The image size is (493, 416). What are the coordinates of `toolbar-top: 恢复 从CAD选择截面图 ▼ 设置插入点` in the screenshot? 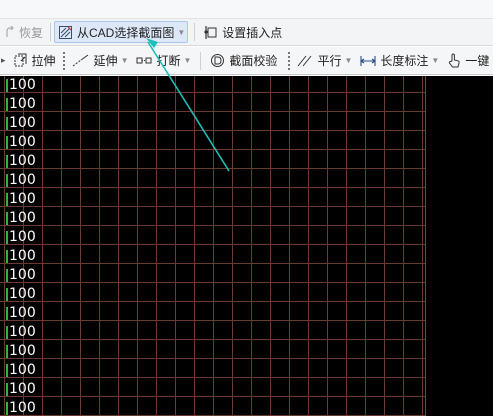 It's located at (246, 32).